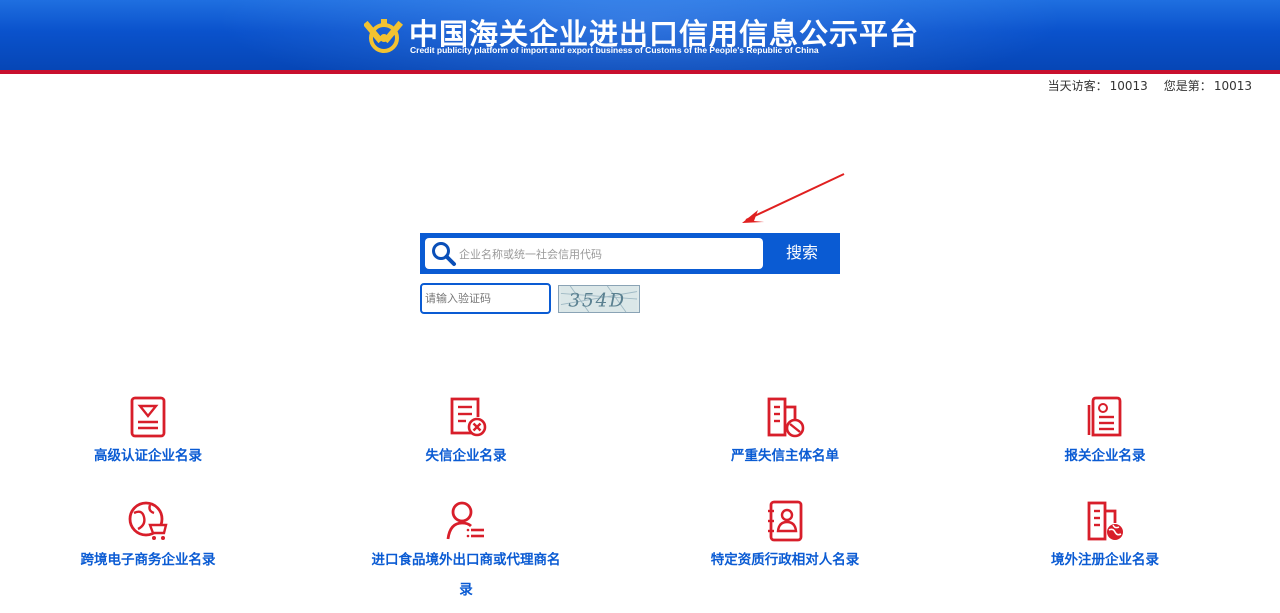 The width and height of the screenshot is (1280, 613). Describe the element at coordinates (785, 456) in the screenshot. I see `category-label: 严重失信主体名单` at that location.